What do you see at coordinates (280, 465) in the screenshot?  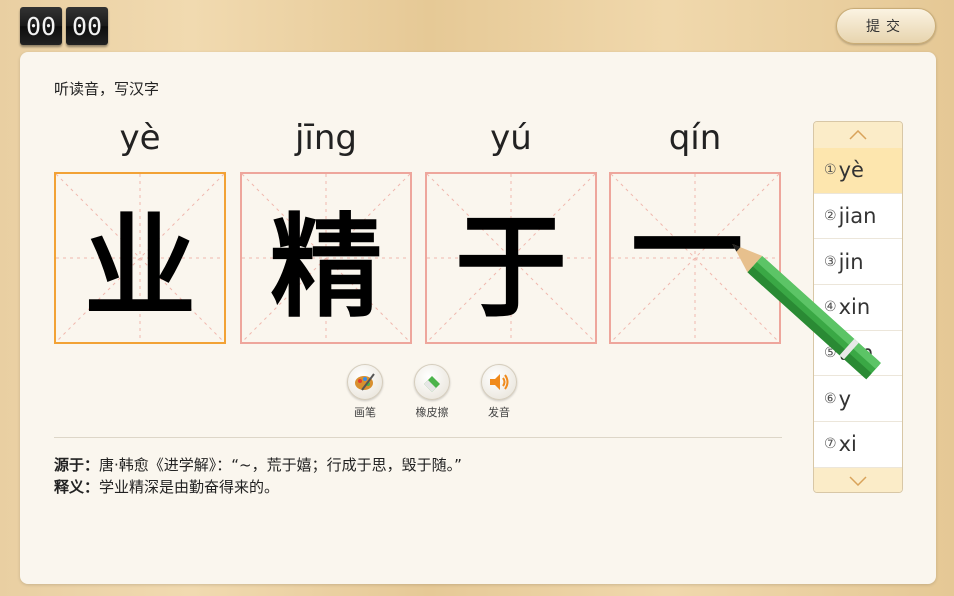 I see `source-text: 唐·韩愈《进学解》：“~，荒于嬉；行成于思，毁于随。”` at bounding box center [280, 465].